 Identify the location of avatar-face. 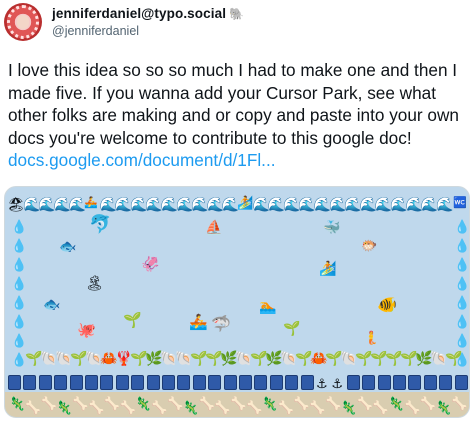
(23, 22).